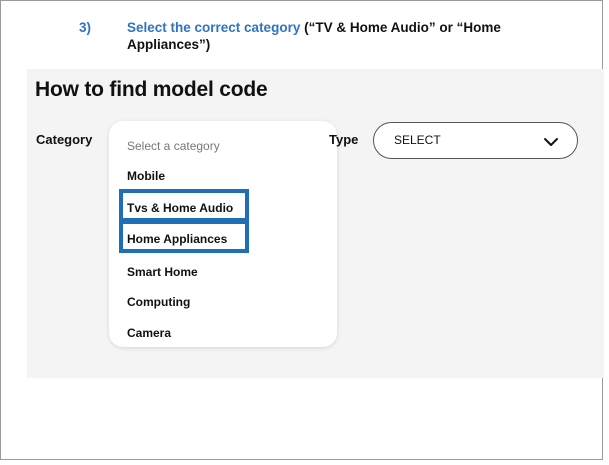 This screenshot has height=465, width=609. I want to click on instruction-highlight: Select the correct category, so click(214, 27).